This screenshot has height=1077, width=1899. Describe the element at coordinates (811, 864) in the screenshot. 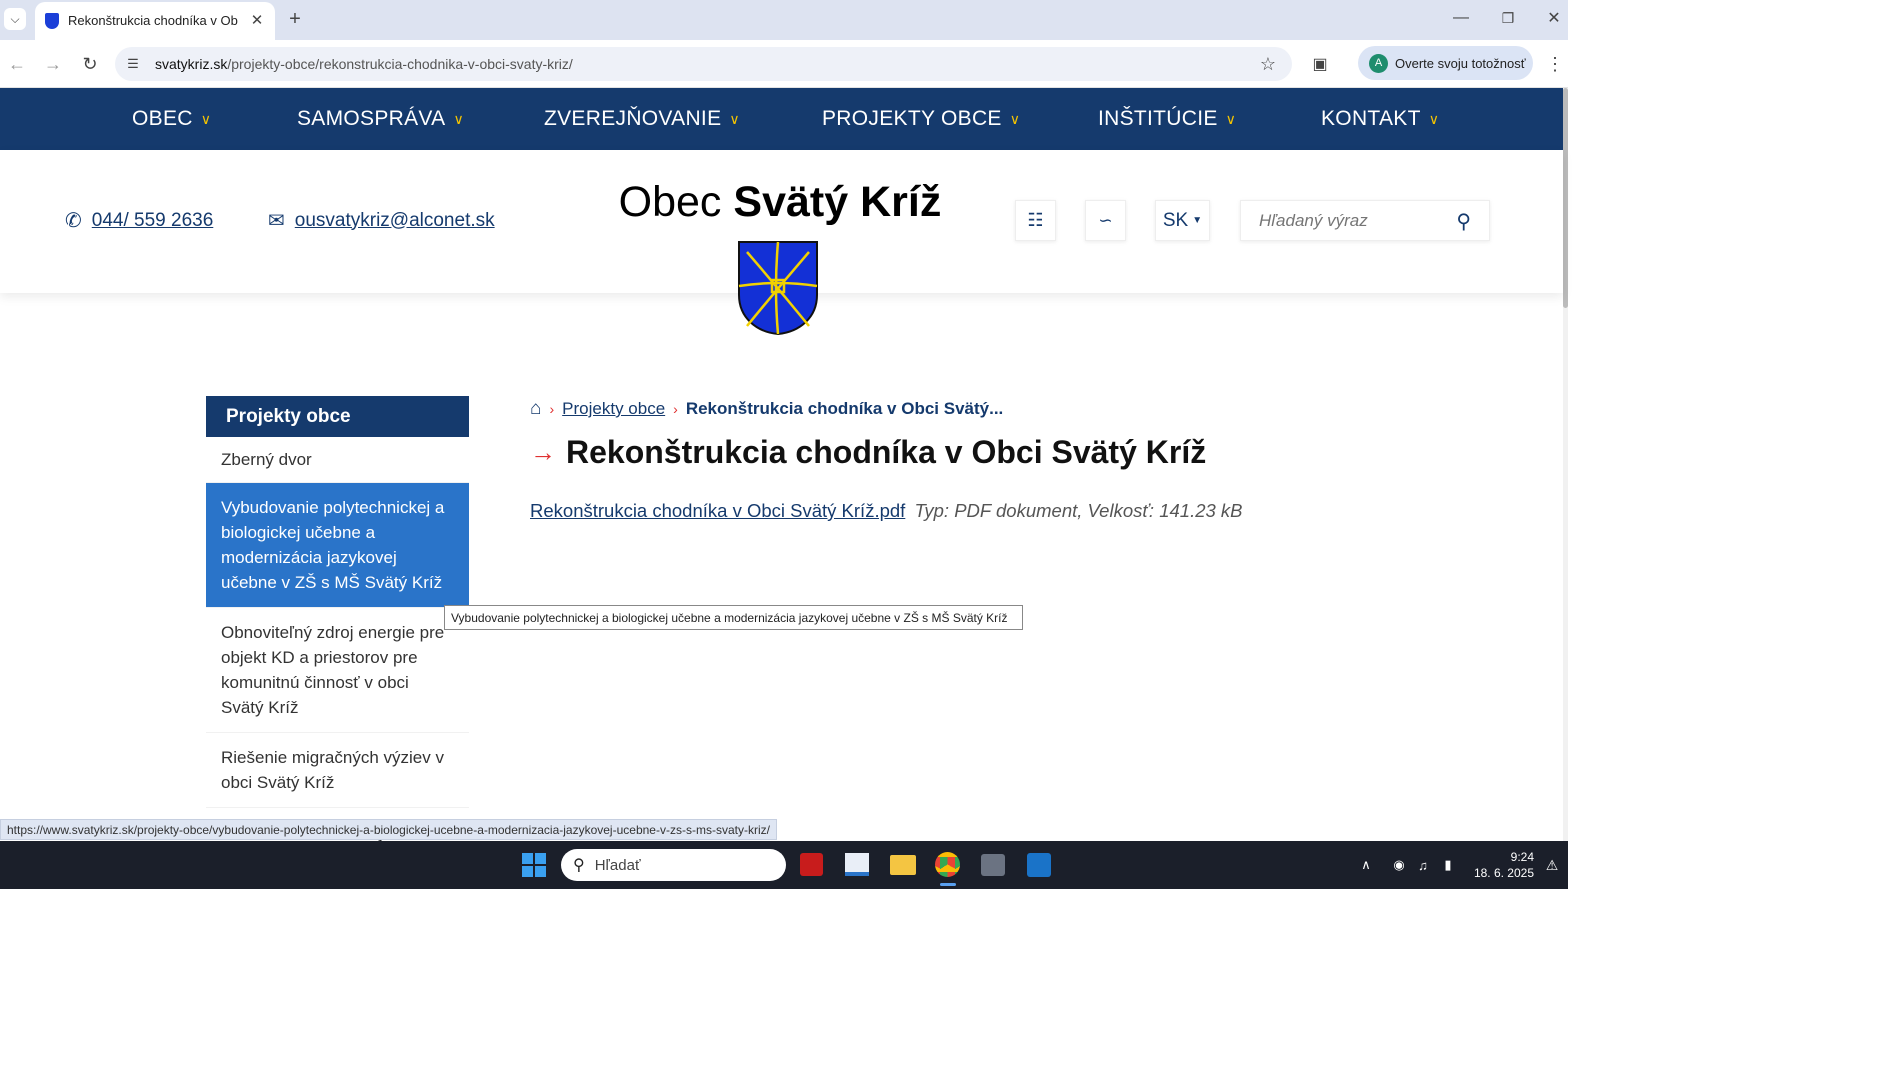

I see `acrobat-app-icon` at that location.